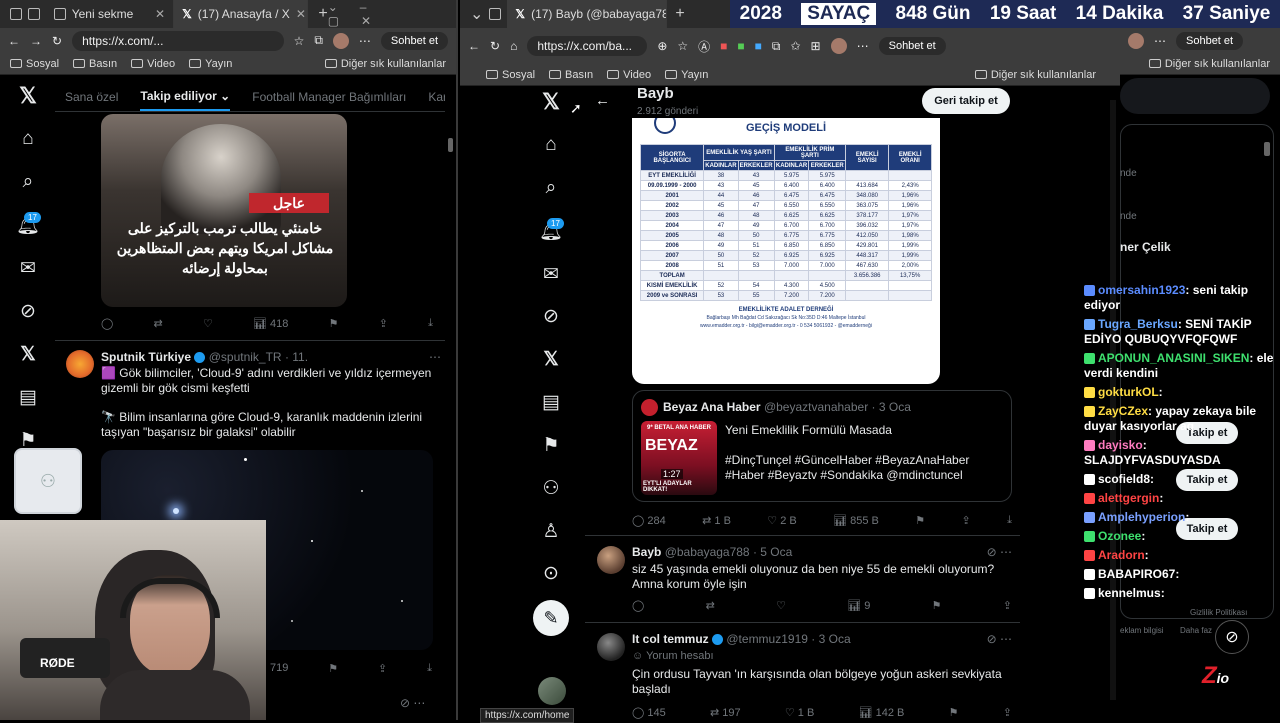 This screenshot has height=723, width=1280. I want to click on suggested-user-name: ner Çelik, so click(1145, 247).